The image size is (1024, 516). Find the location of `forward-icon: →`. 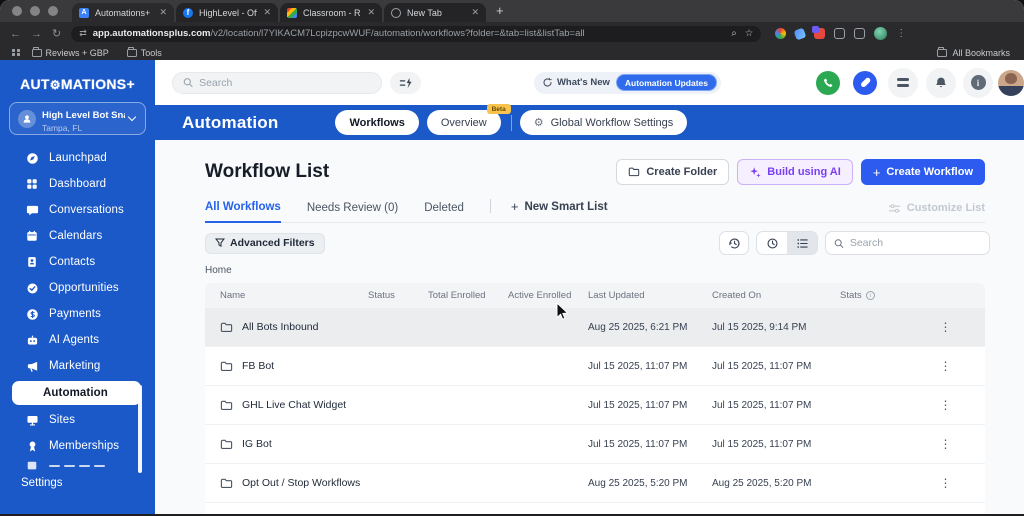

forward-icon: → is located at coordinates (36, 34).